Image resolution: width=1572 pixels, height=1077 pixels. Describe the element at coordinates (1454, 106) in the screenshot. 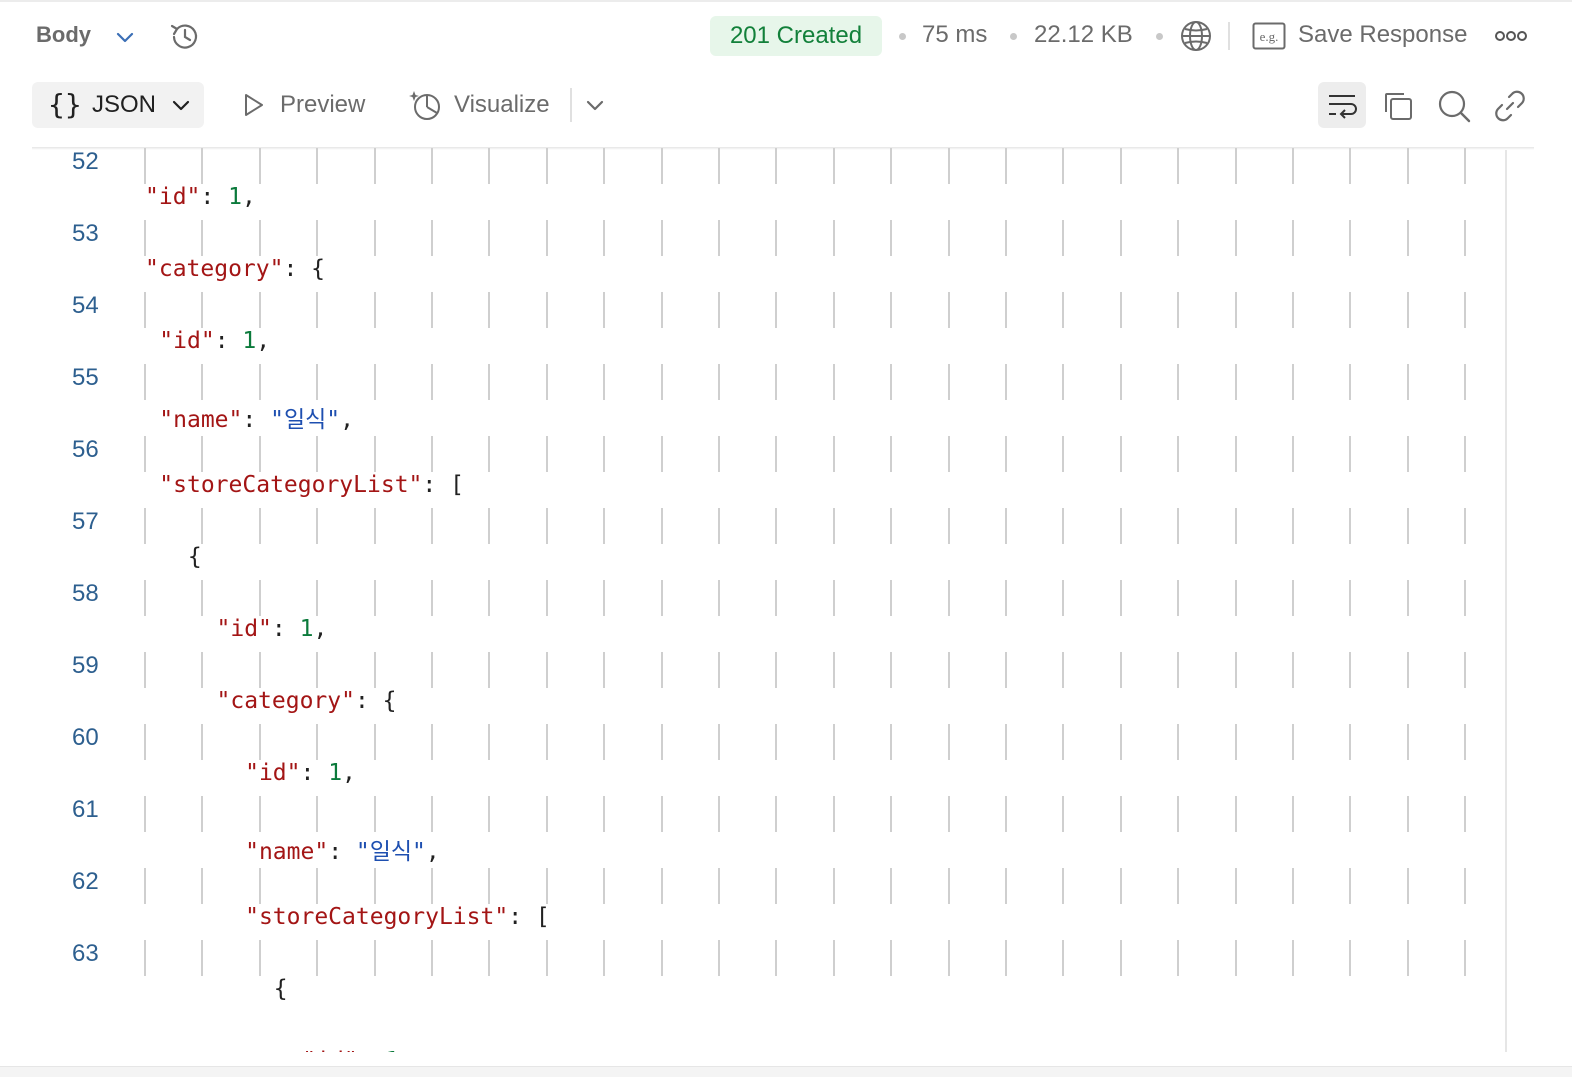

I see `search-icon` at that location.